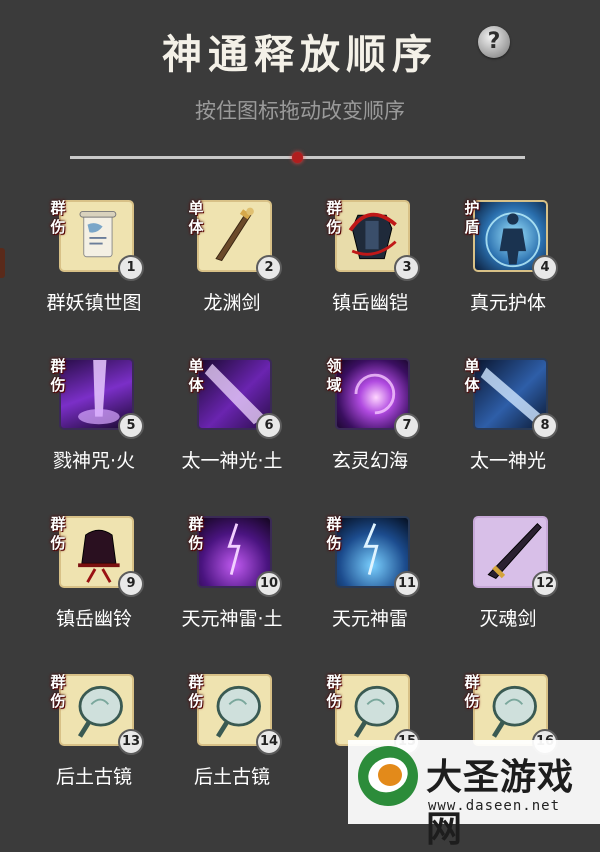 This screenshot has width=600, height=852. I want to click on skill-item: 12 灭魂剑, so click(486, 576).